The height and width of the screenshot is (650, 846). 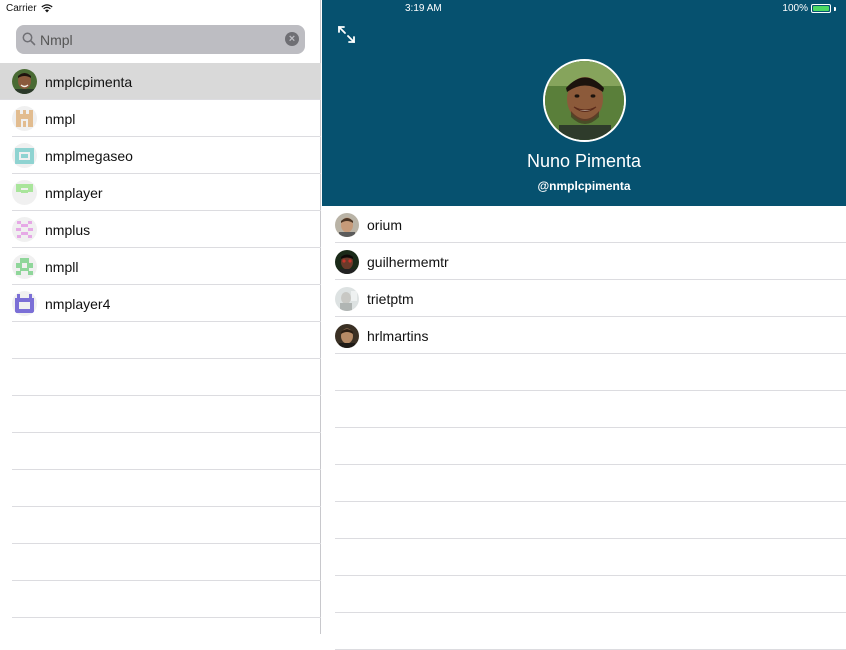 What do you see at coordinates (24, 81) in the screenshot?
I see `user-photo-avatar` at bounding box center [24, 81].